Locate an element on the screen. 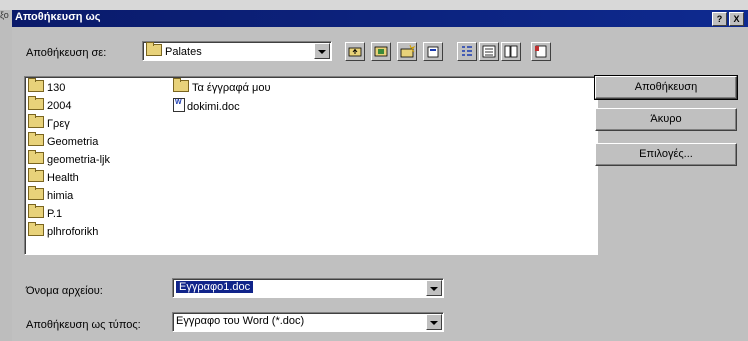  properties-view-button is located at coordinates (511, 51).